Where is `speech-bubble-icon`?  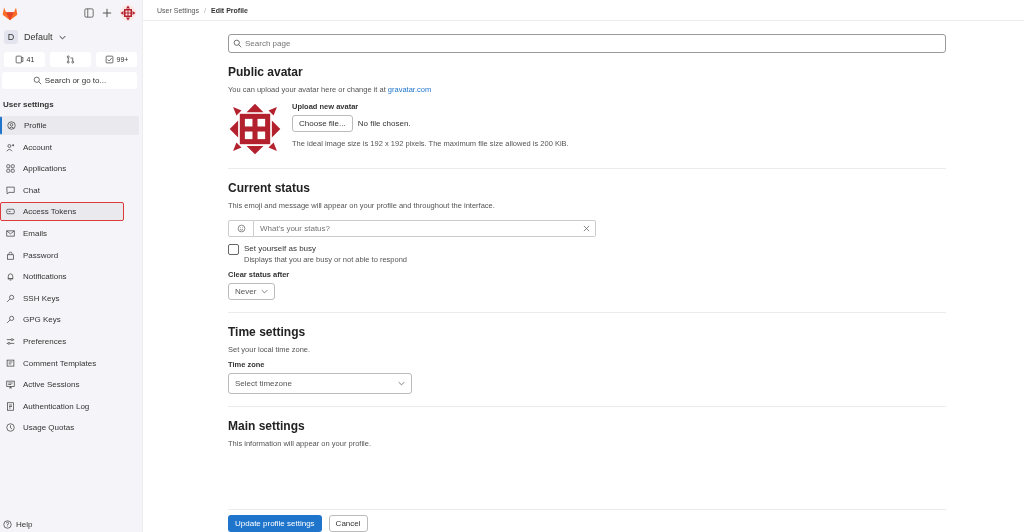 speech-bubble-icon is located at coordinates (10, 190).